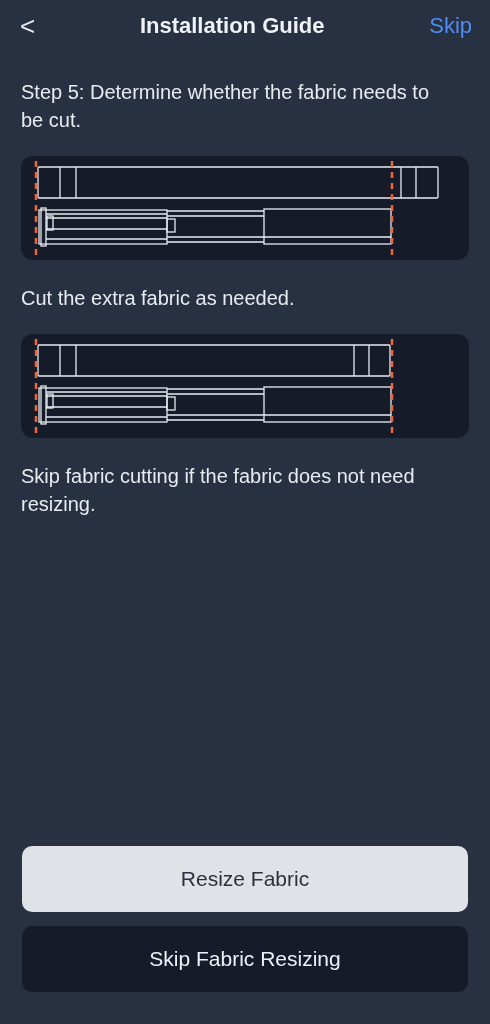  What do you see at coordinates (28, 26) in the screenshot?
I see `back-button: <` at bounding box center [28, 26].